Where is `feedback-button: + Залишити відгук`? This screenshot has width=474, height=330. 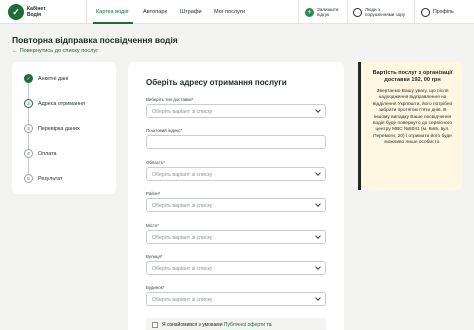
feedback-button: + Залишити відгук is located at coordinates (322, 12).